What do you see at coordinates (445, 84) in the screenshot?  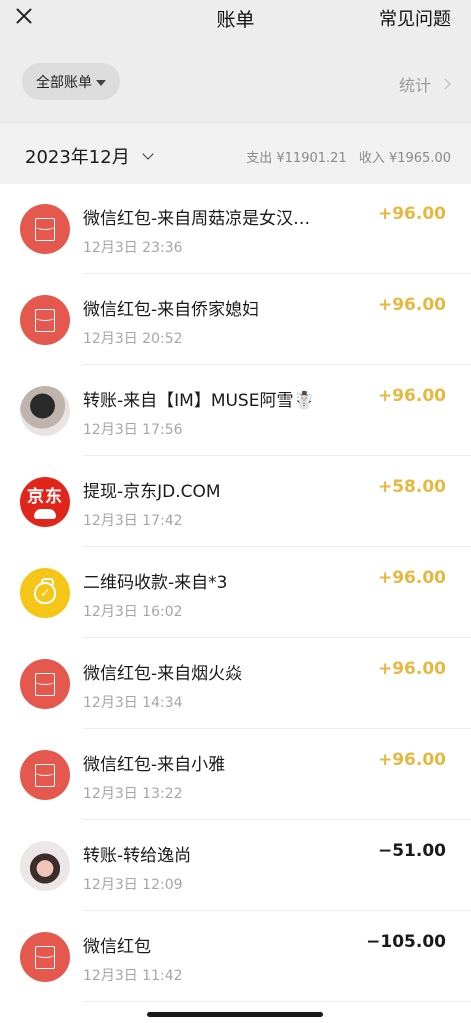 I see `chevron-right-icon` at bounding box center [445, 84].